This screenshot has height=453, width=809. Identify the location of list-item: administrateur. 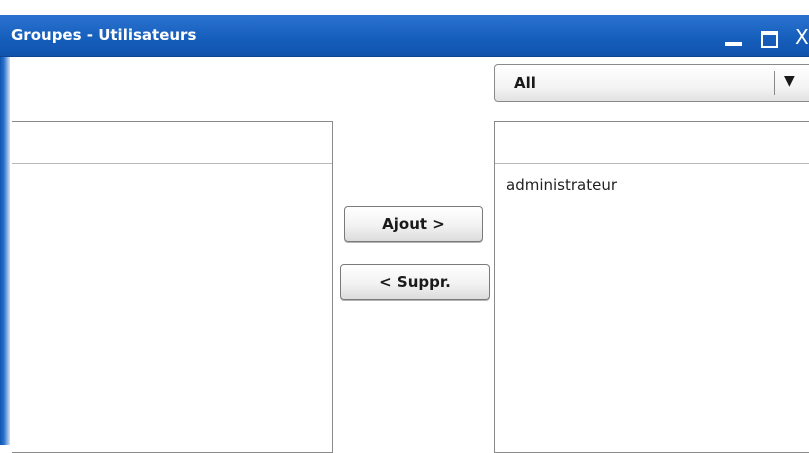
(652, 179).